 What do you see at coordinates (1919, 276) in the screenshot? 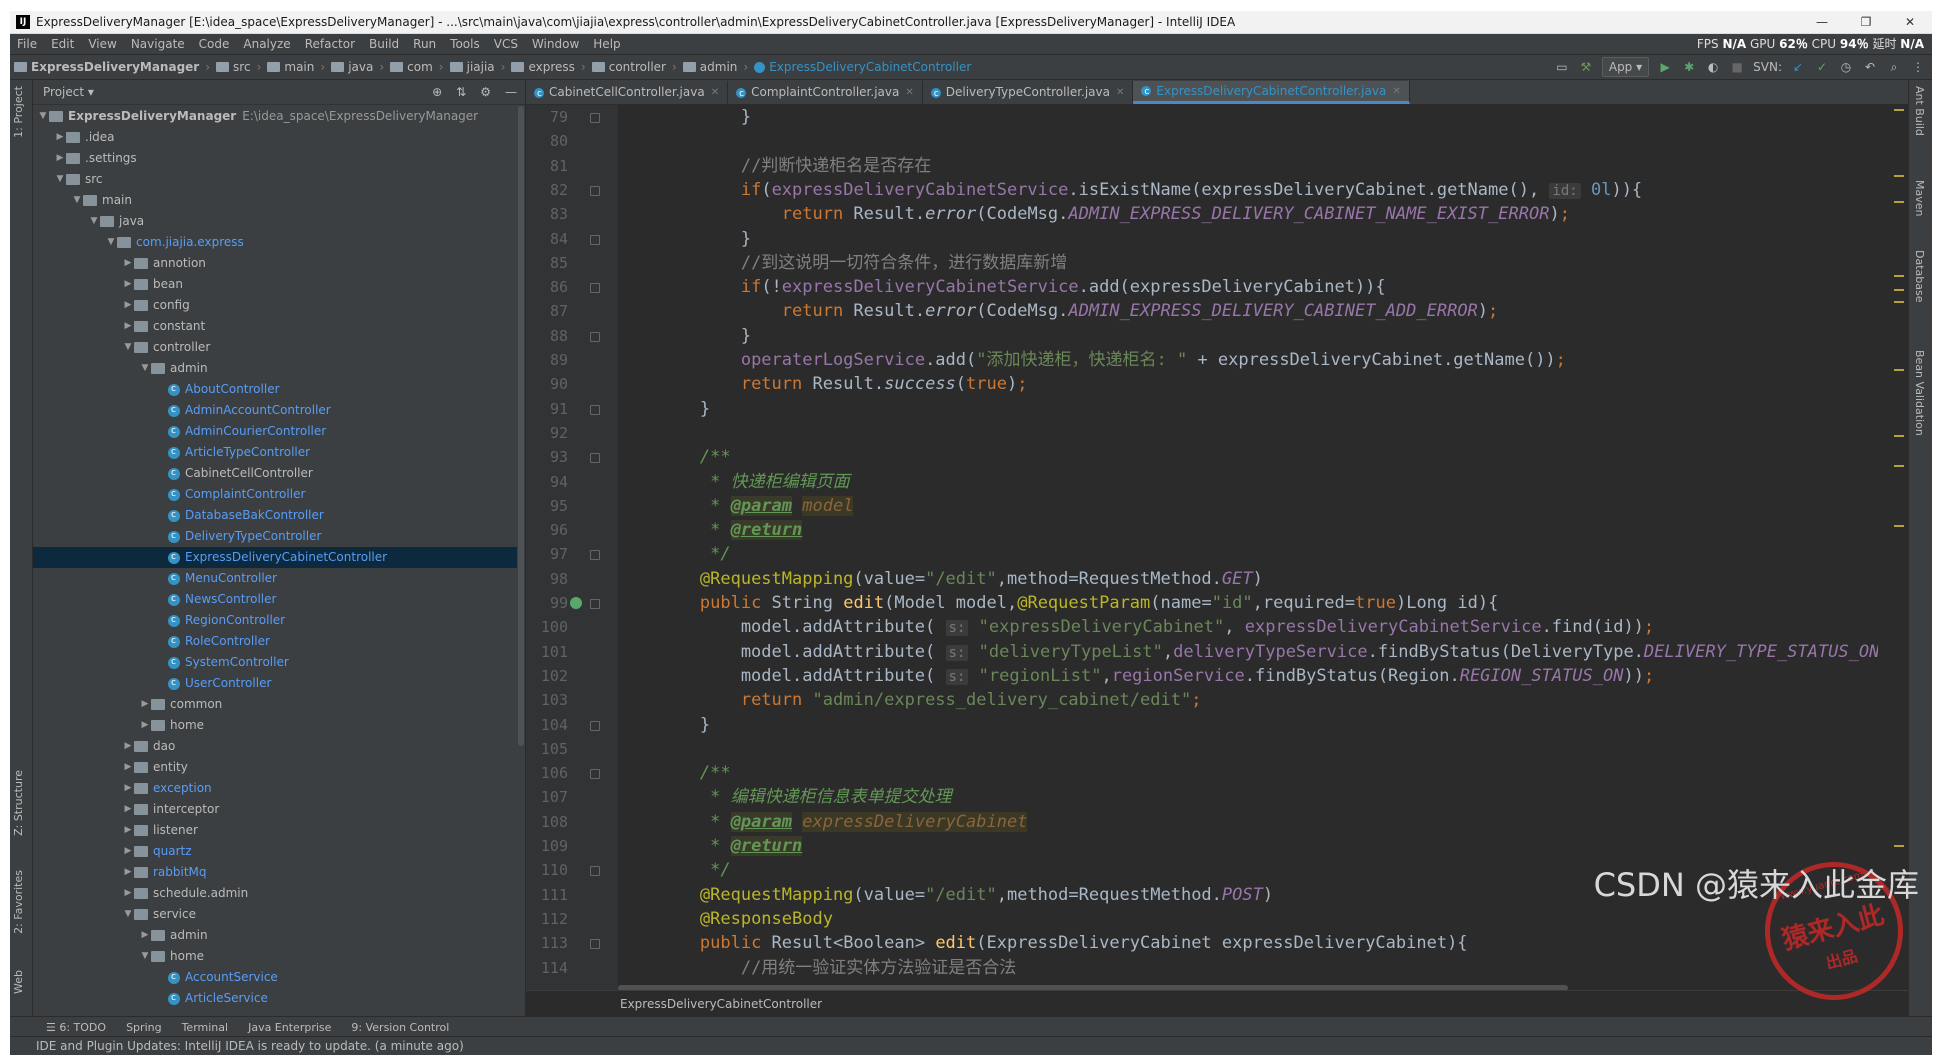
I see `database-tool-tab: Database` at bounding box center [1919, 276].